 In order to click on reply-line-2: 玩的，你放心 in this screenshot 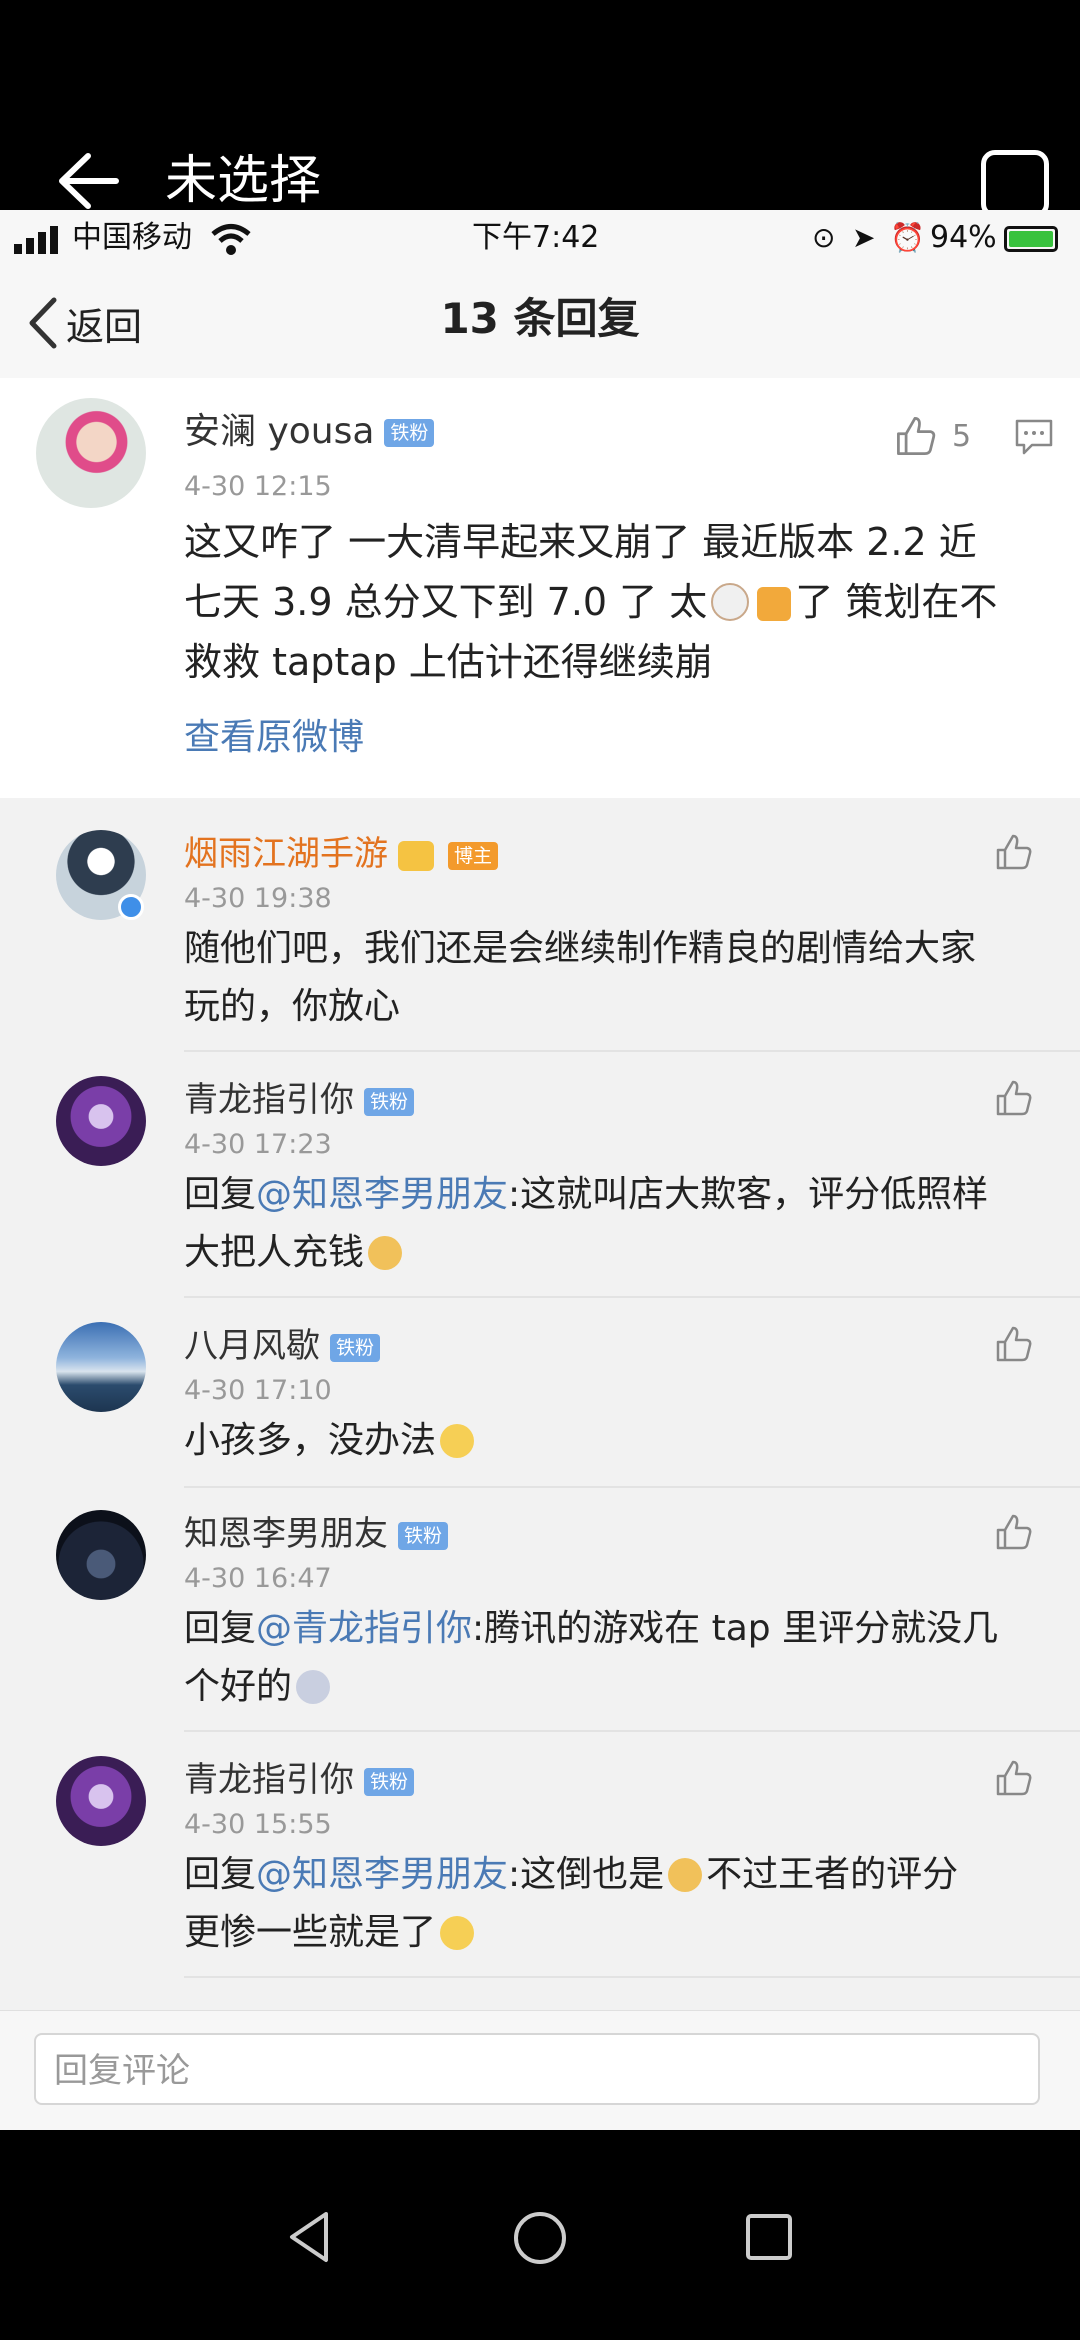, I will do `click(292, 1006)`.